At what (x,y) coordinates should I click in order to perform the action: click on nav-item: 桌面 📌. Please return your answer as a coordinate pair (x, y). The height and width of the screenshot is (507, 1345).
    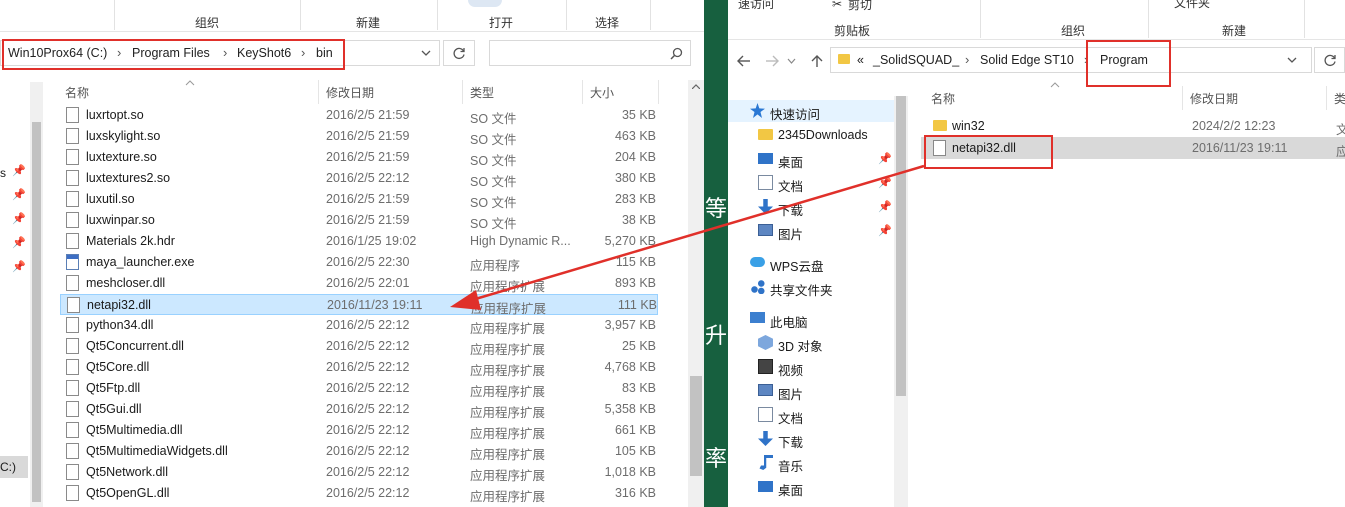
    Looking at the image, I should click on (811, 159).